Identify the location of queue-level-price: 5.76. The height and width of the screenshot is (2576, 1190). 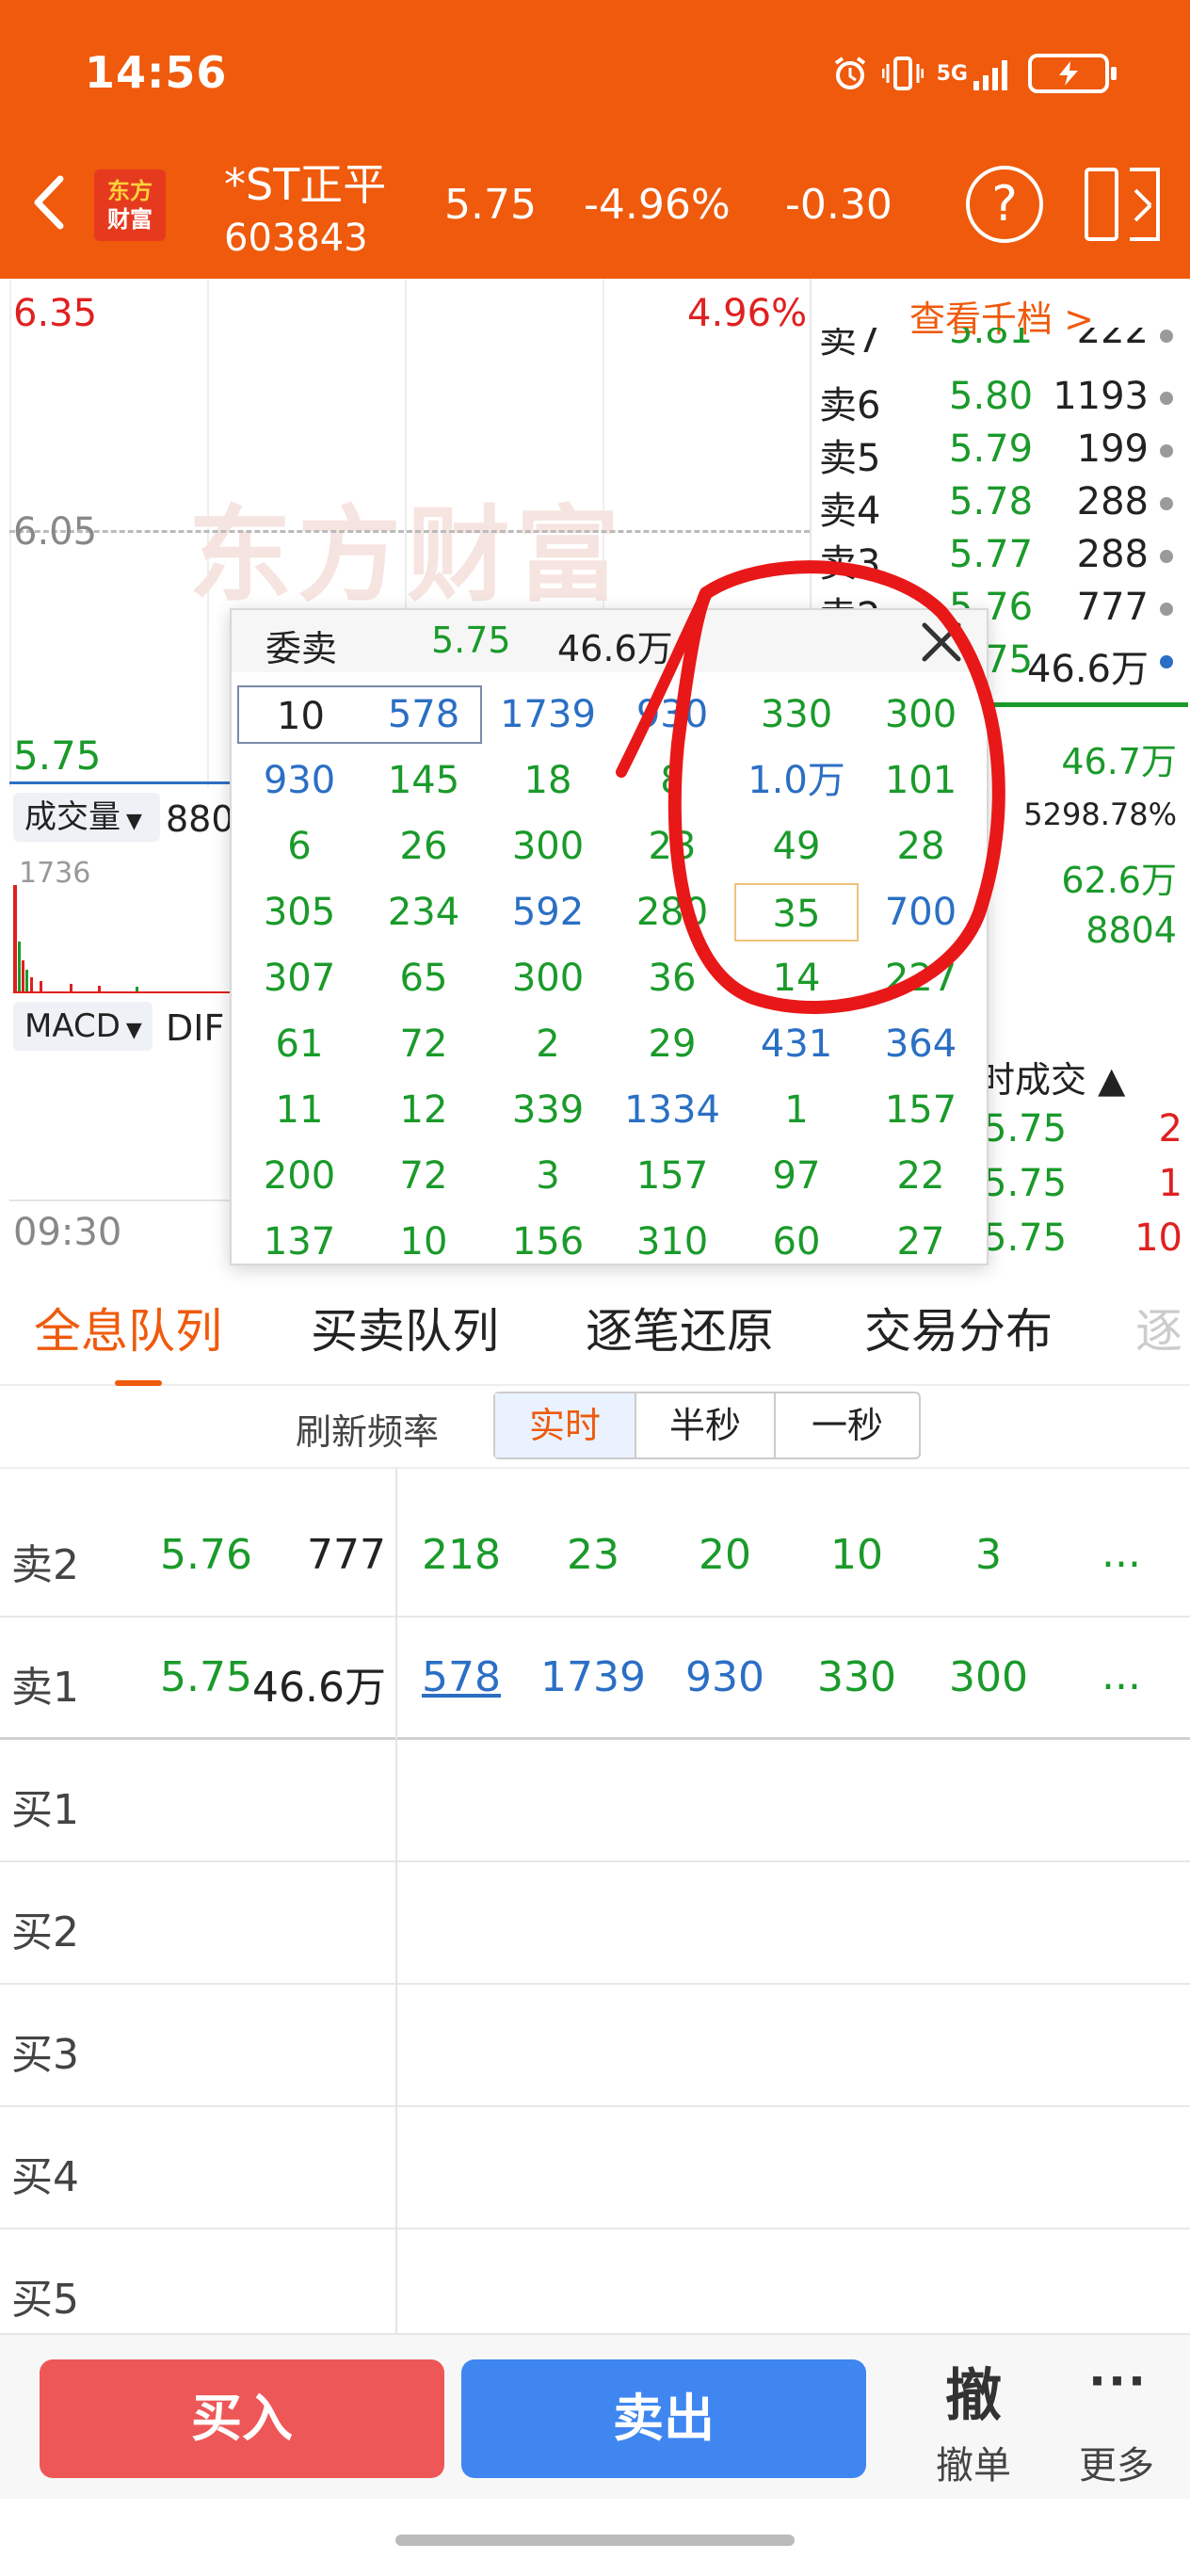
(206, 1555).